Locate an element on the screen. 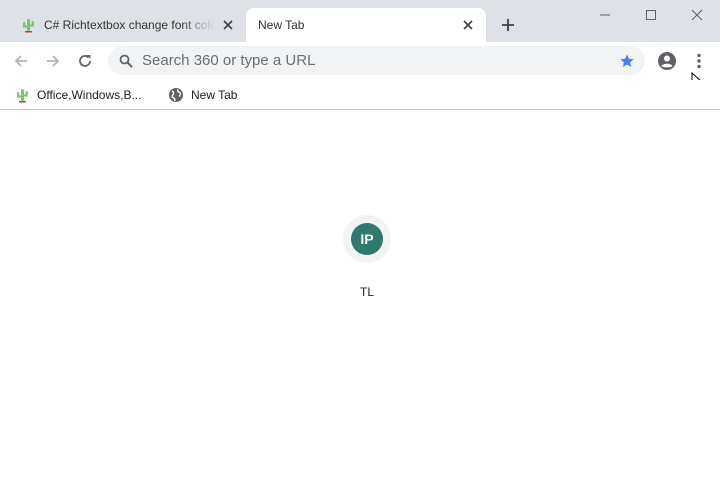 The height and width of the screenshot is (480, 720). tab-title: C# Richtextbox change font color is located at coordinates (129, 25).